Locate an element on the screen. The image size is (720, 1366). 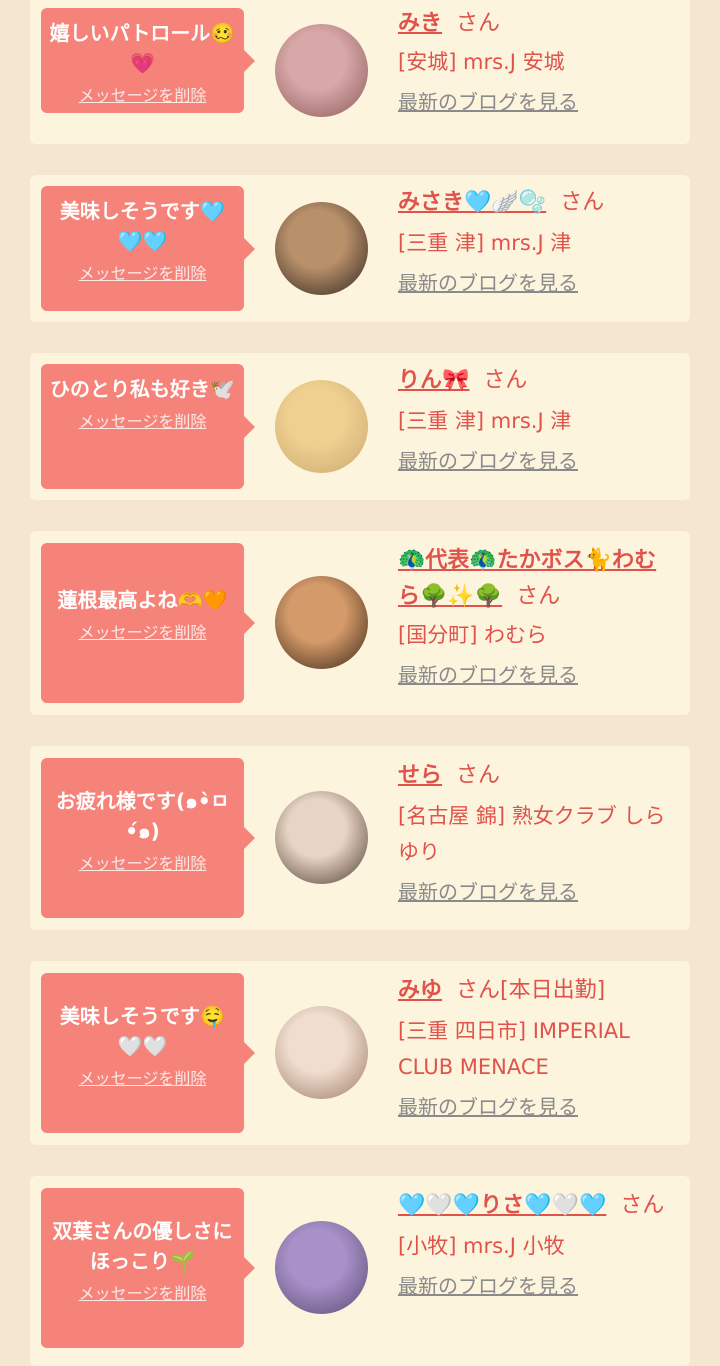
message-text: 双葉さんの優しさにほっこり🌱 is located at coordinates (142, 1246).